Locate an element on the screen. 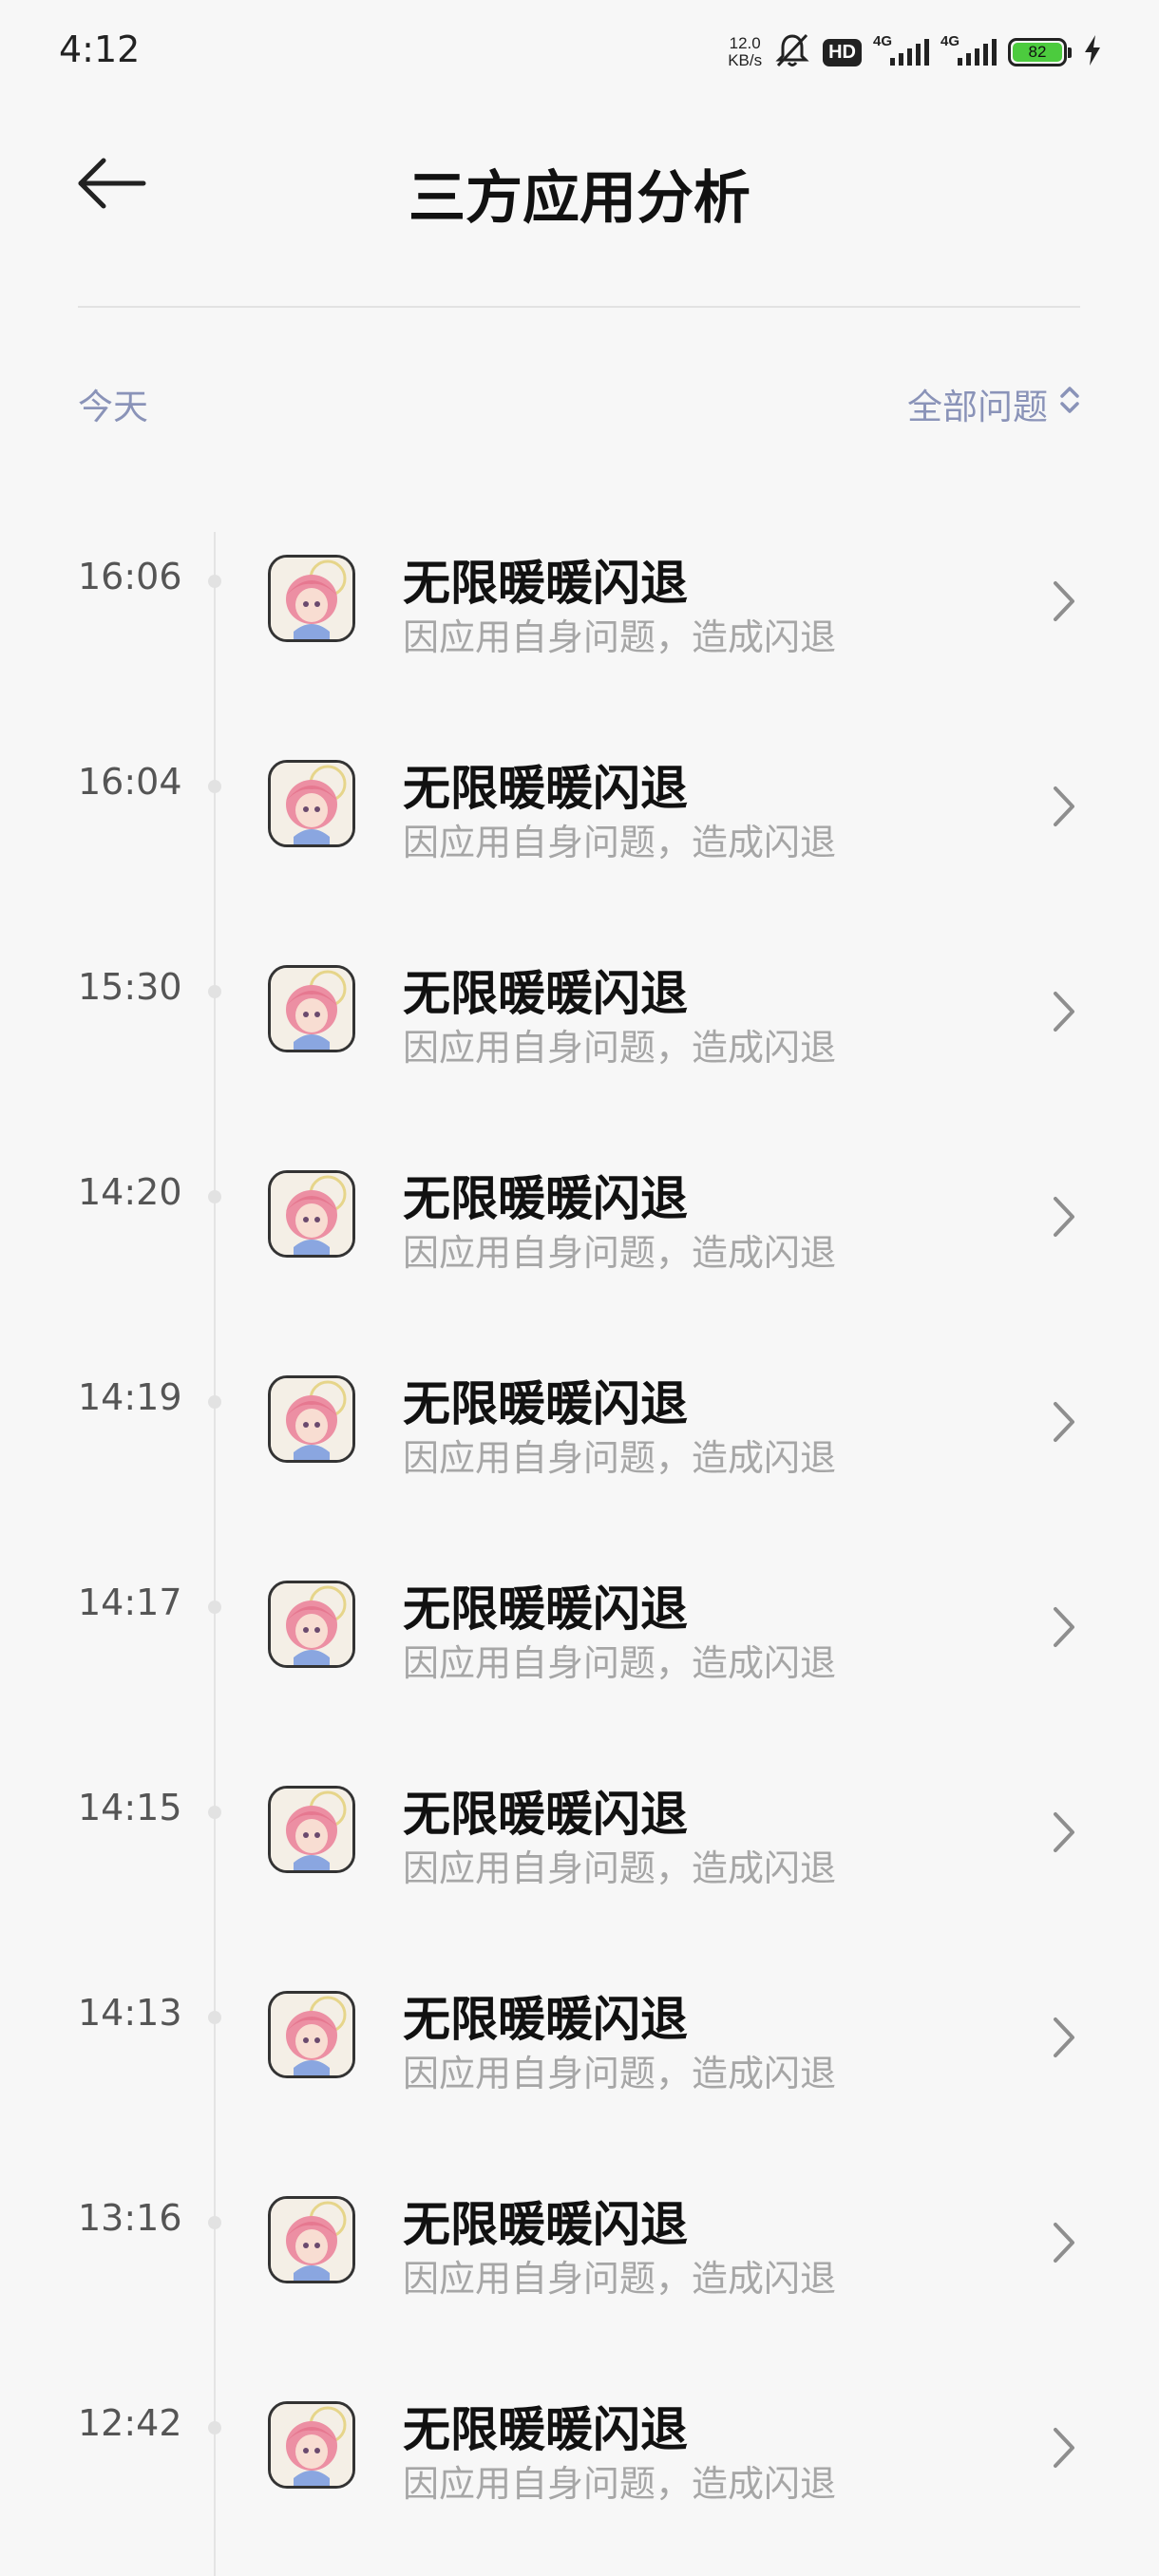 This screenshot has height=2576, width=1159. battery-icon: 82 is located at coordinates (1040, 52).